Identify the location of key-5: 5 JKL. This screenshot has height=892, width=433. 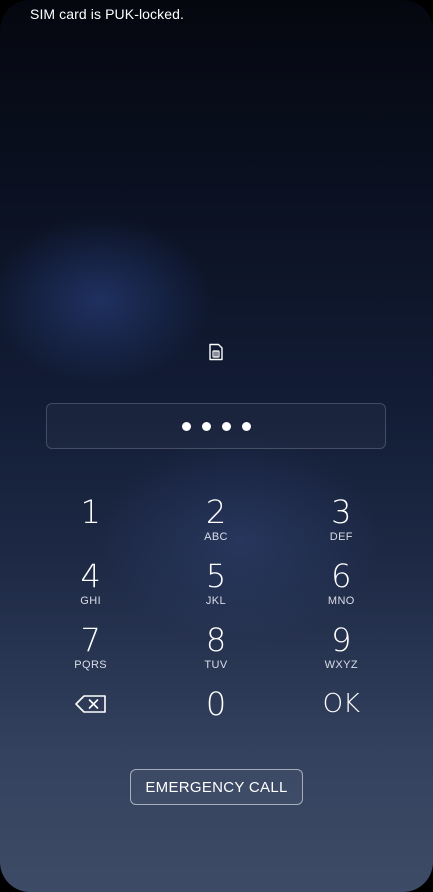
(215, 586).